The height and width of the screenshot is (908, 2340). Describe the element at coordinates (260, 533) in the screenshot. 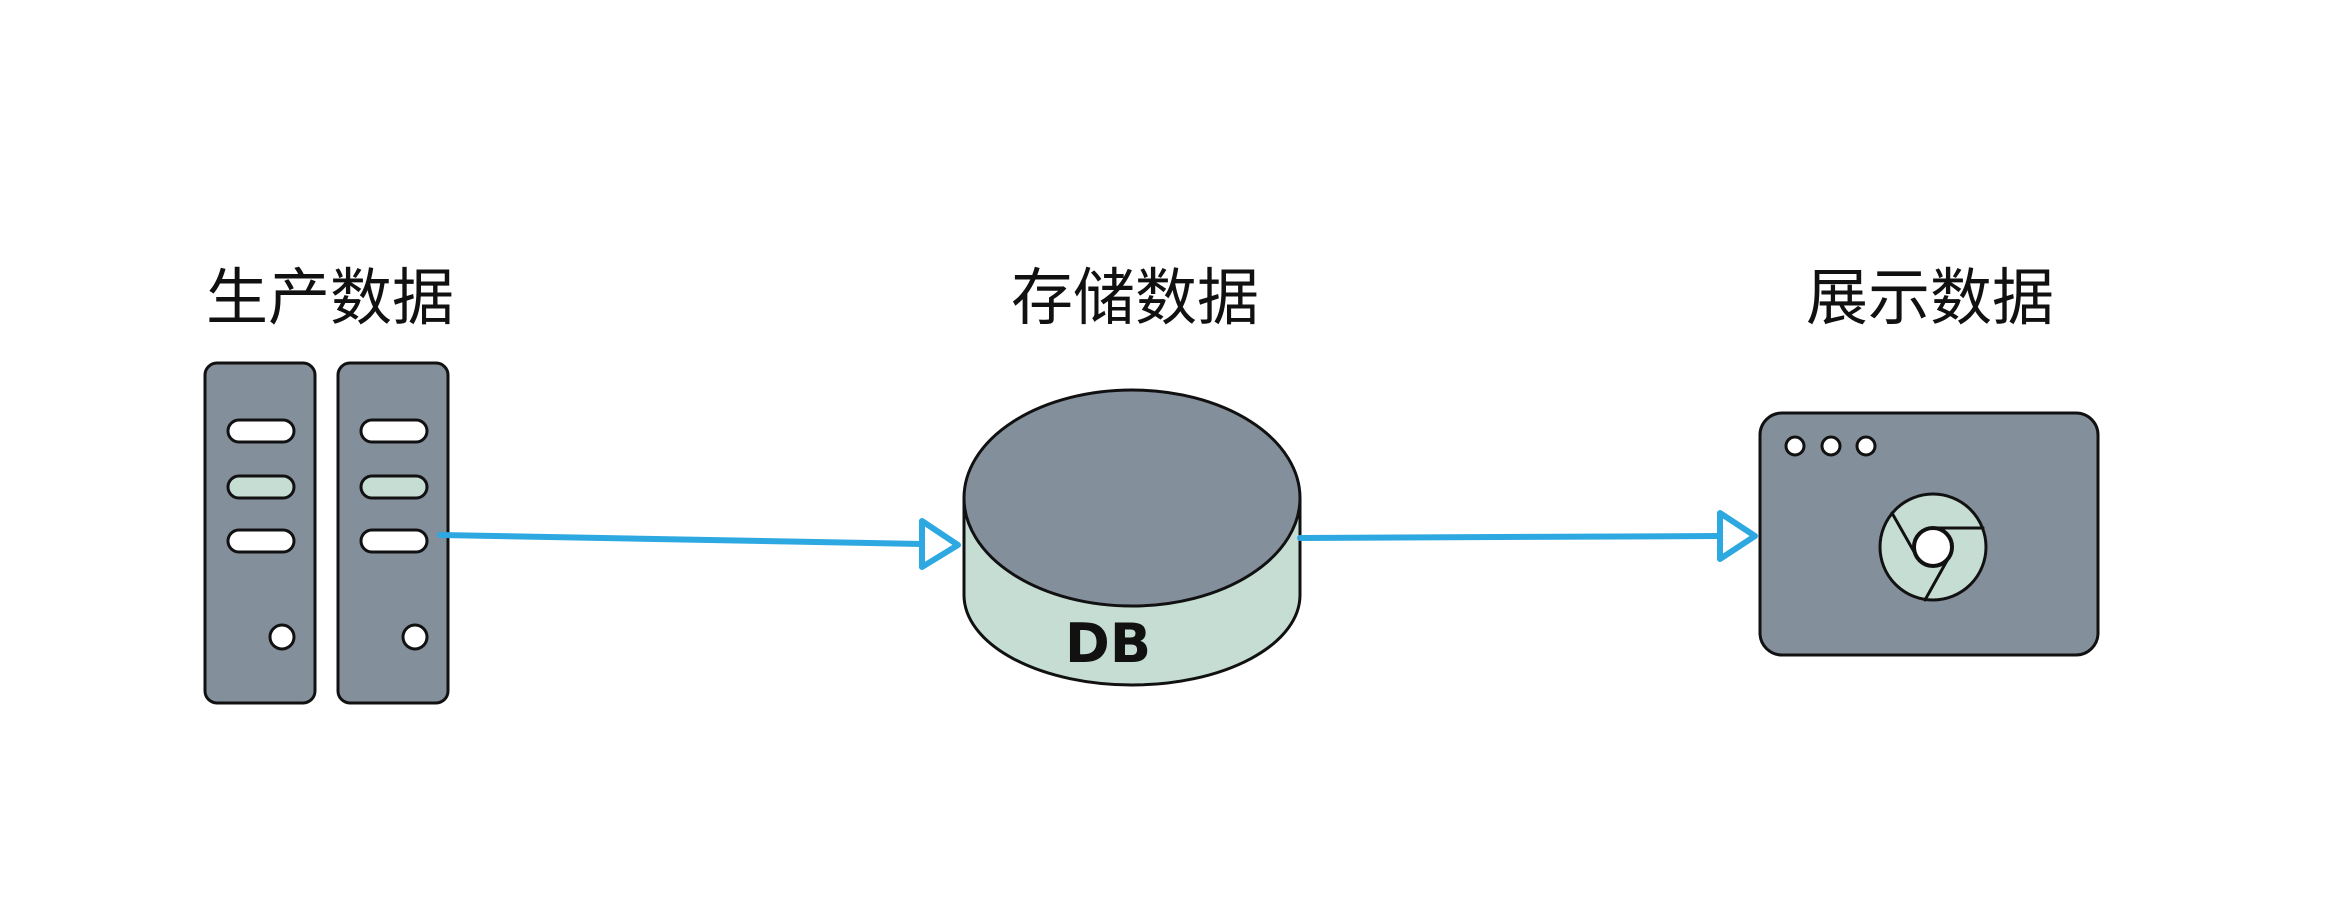

I see `server-unit-left` at that location.